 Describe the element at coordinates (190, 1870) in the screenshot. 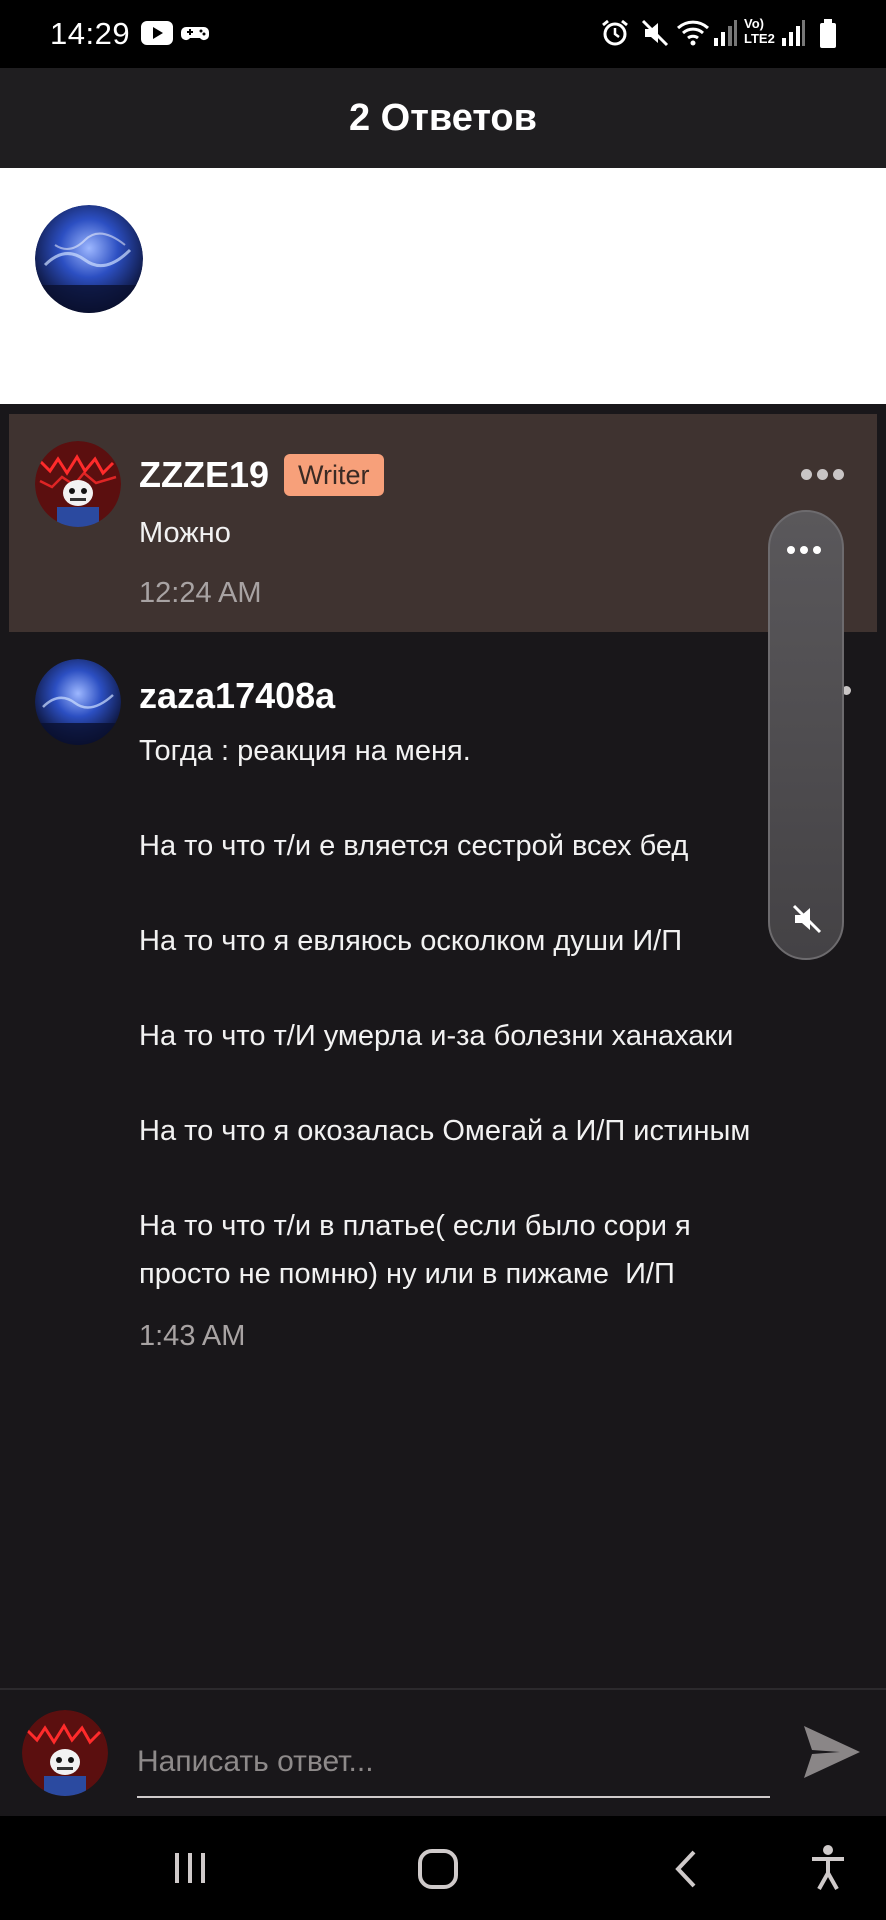

I see `recent-apps-icon` at that location.